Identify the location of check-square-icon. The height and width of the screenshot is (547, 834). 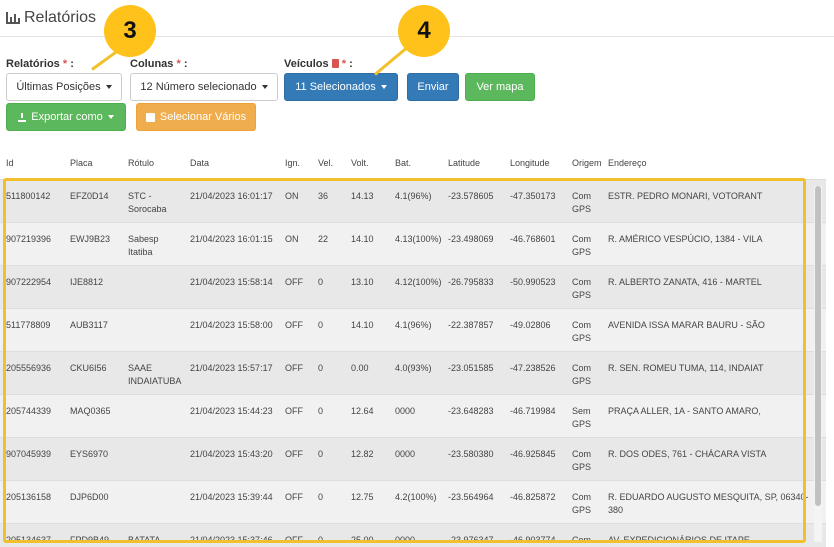
(150, 117).